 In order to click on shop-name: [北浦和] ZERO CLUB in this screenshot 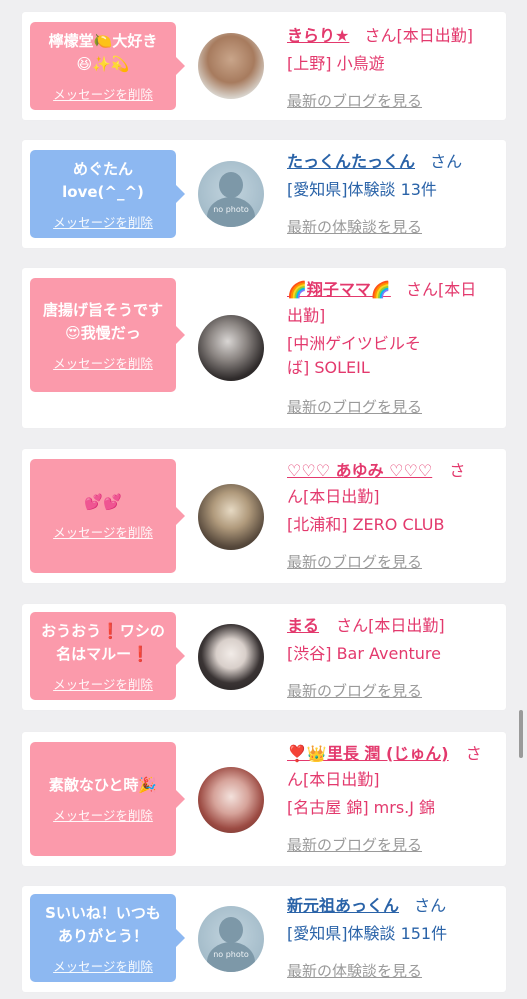, I will do `click(366, 524)`.